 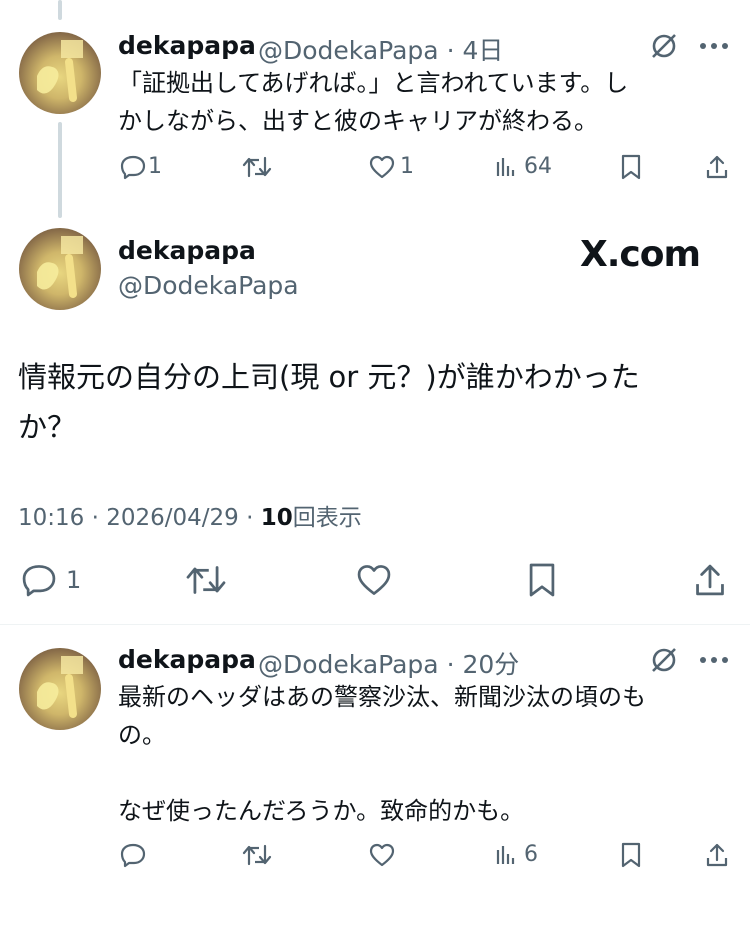 What do you see at coordinates (368, 402) in the screenshot?
I see `tweet-text: 情報元の自分の上司(現 or 元？)が誰かわかった か？` at bounding box center [368, 402].